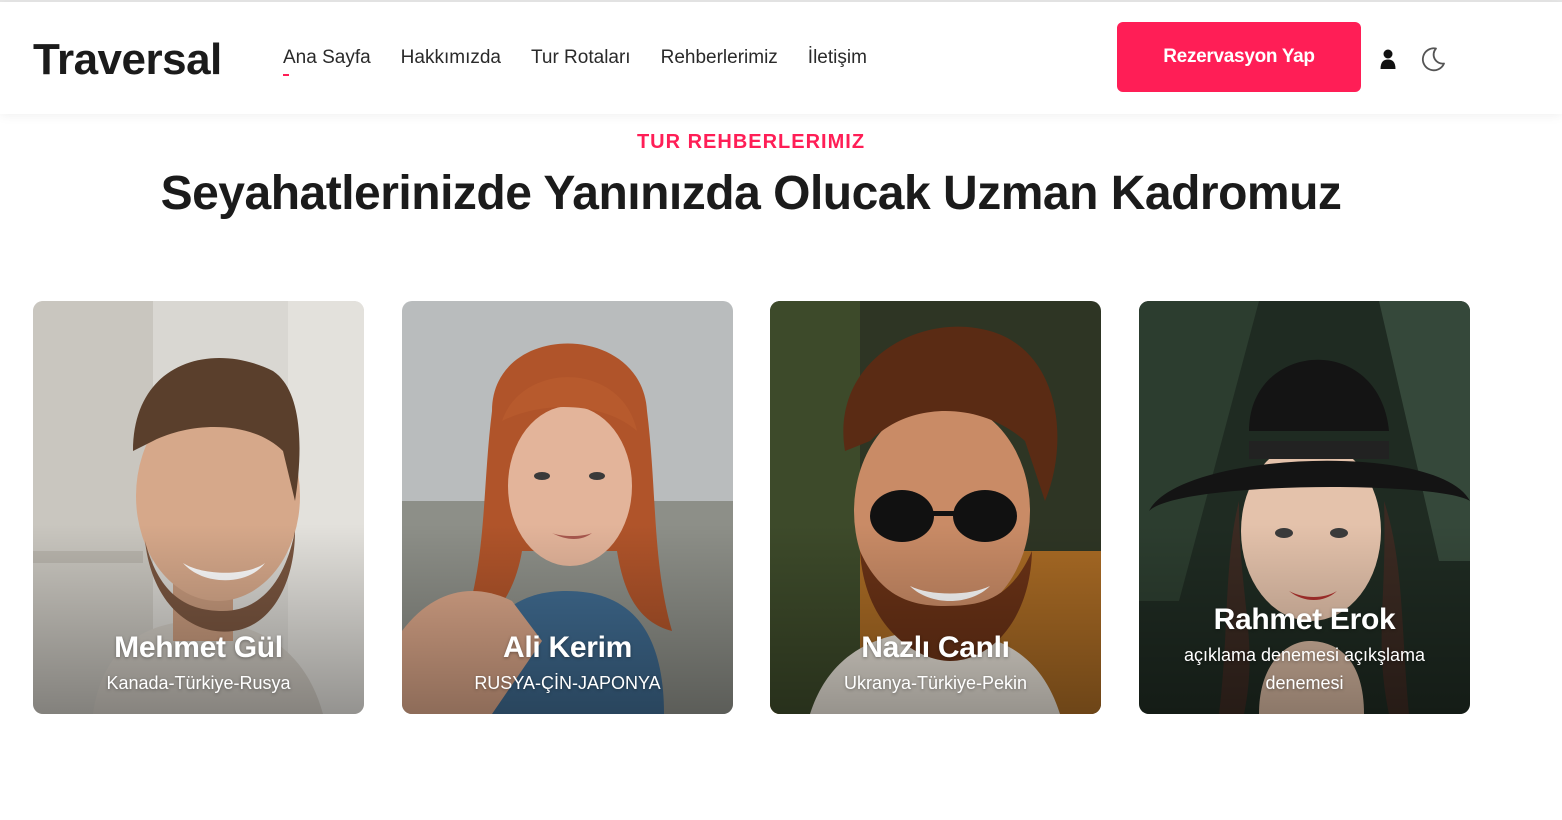  Describe the element at coordinates (751, 142) in the screenshot. I see `section-eyebrow: TUR REHBERLERIMIZ` at that location.